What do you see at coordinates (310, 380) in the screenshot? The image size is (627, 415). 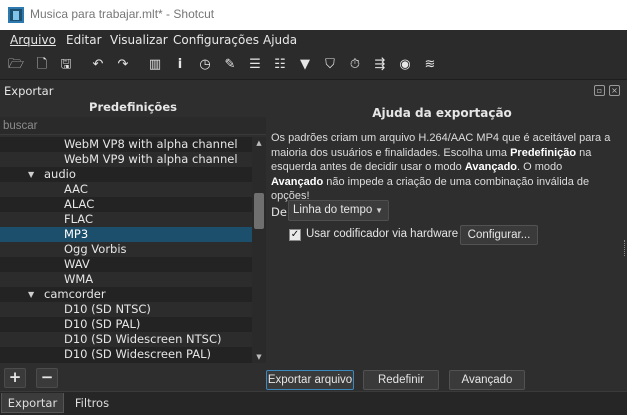 I see `export-file-button: Exportar arquivo` at bounding box center [310, 380].